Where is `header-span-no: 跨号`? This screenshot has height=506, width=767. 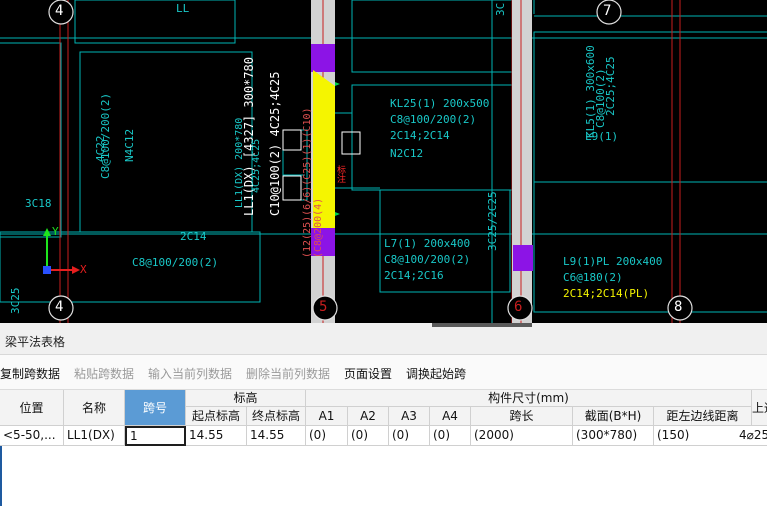
header-span-no: 跨号 is located at coordinates (155, 408).